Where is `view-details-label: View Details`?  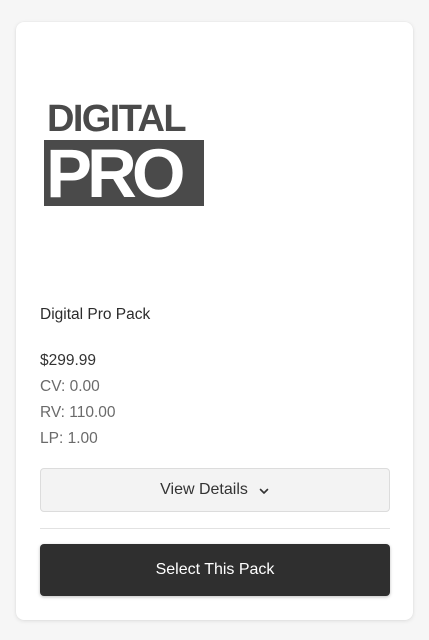
view-details-label: View Details is located at coordinates (204, 489).